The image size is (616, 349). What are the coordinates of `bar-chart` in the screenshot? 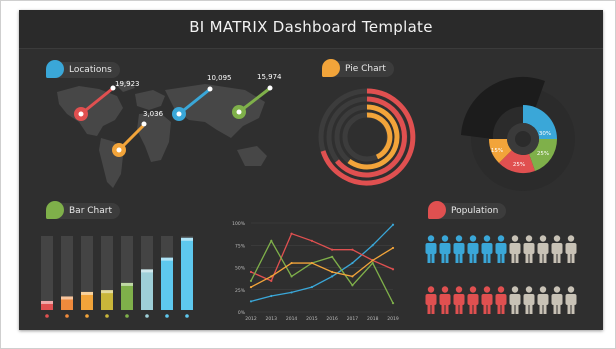 It's located at (117, 277).